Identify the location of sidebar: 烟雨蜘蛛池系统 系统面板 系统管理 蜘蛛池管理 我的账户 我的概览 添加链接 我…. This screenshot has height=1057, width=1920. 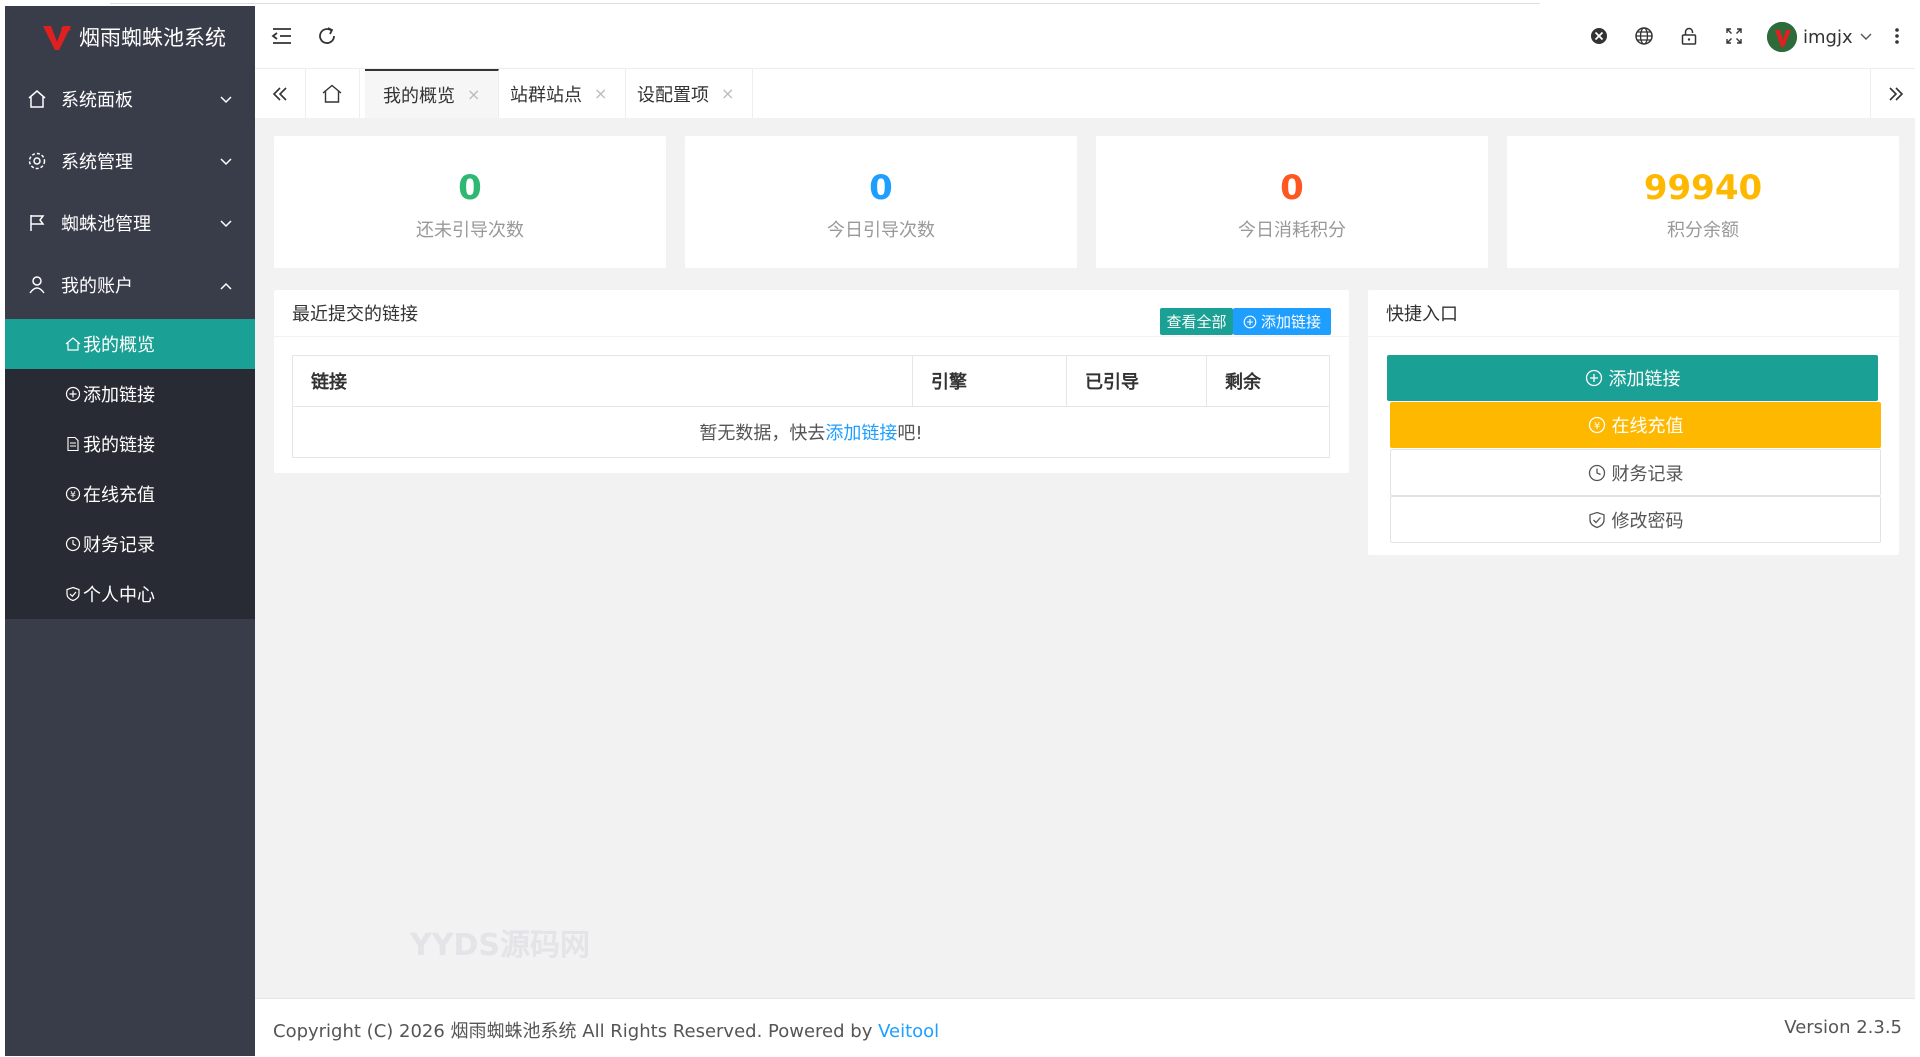
(130, 531).